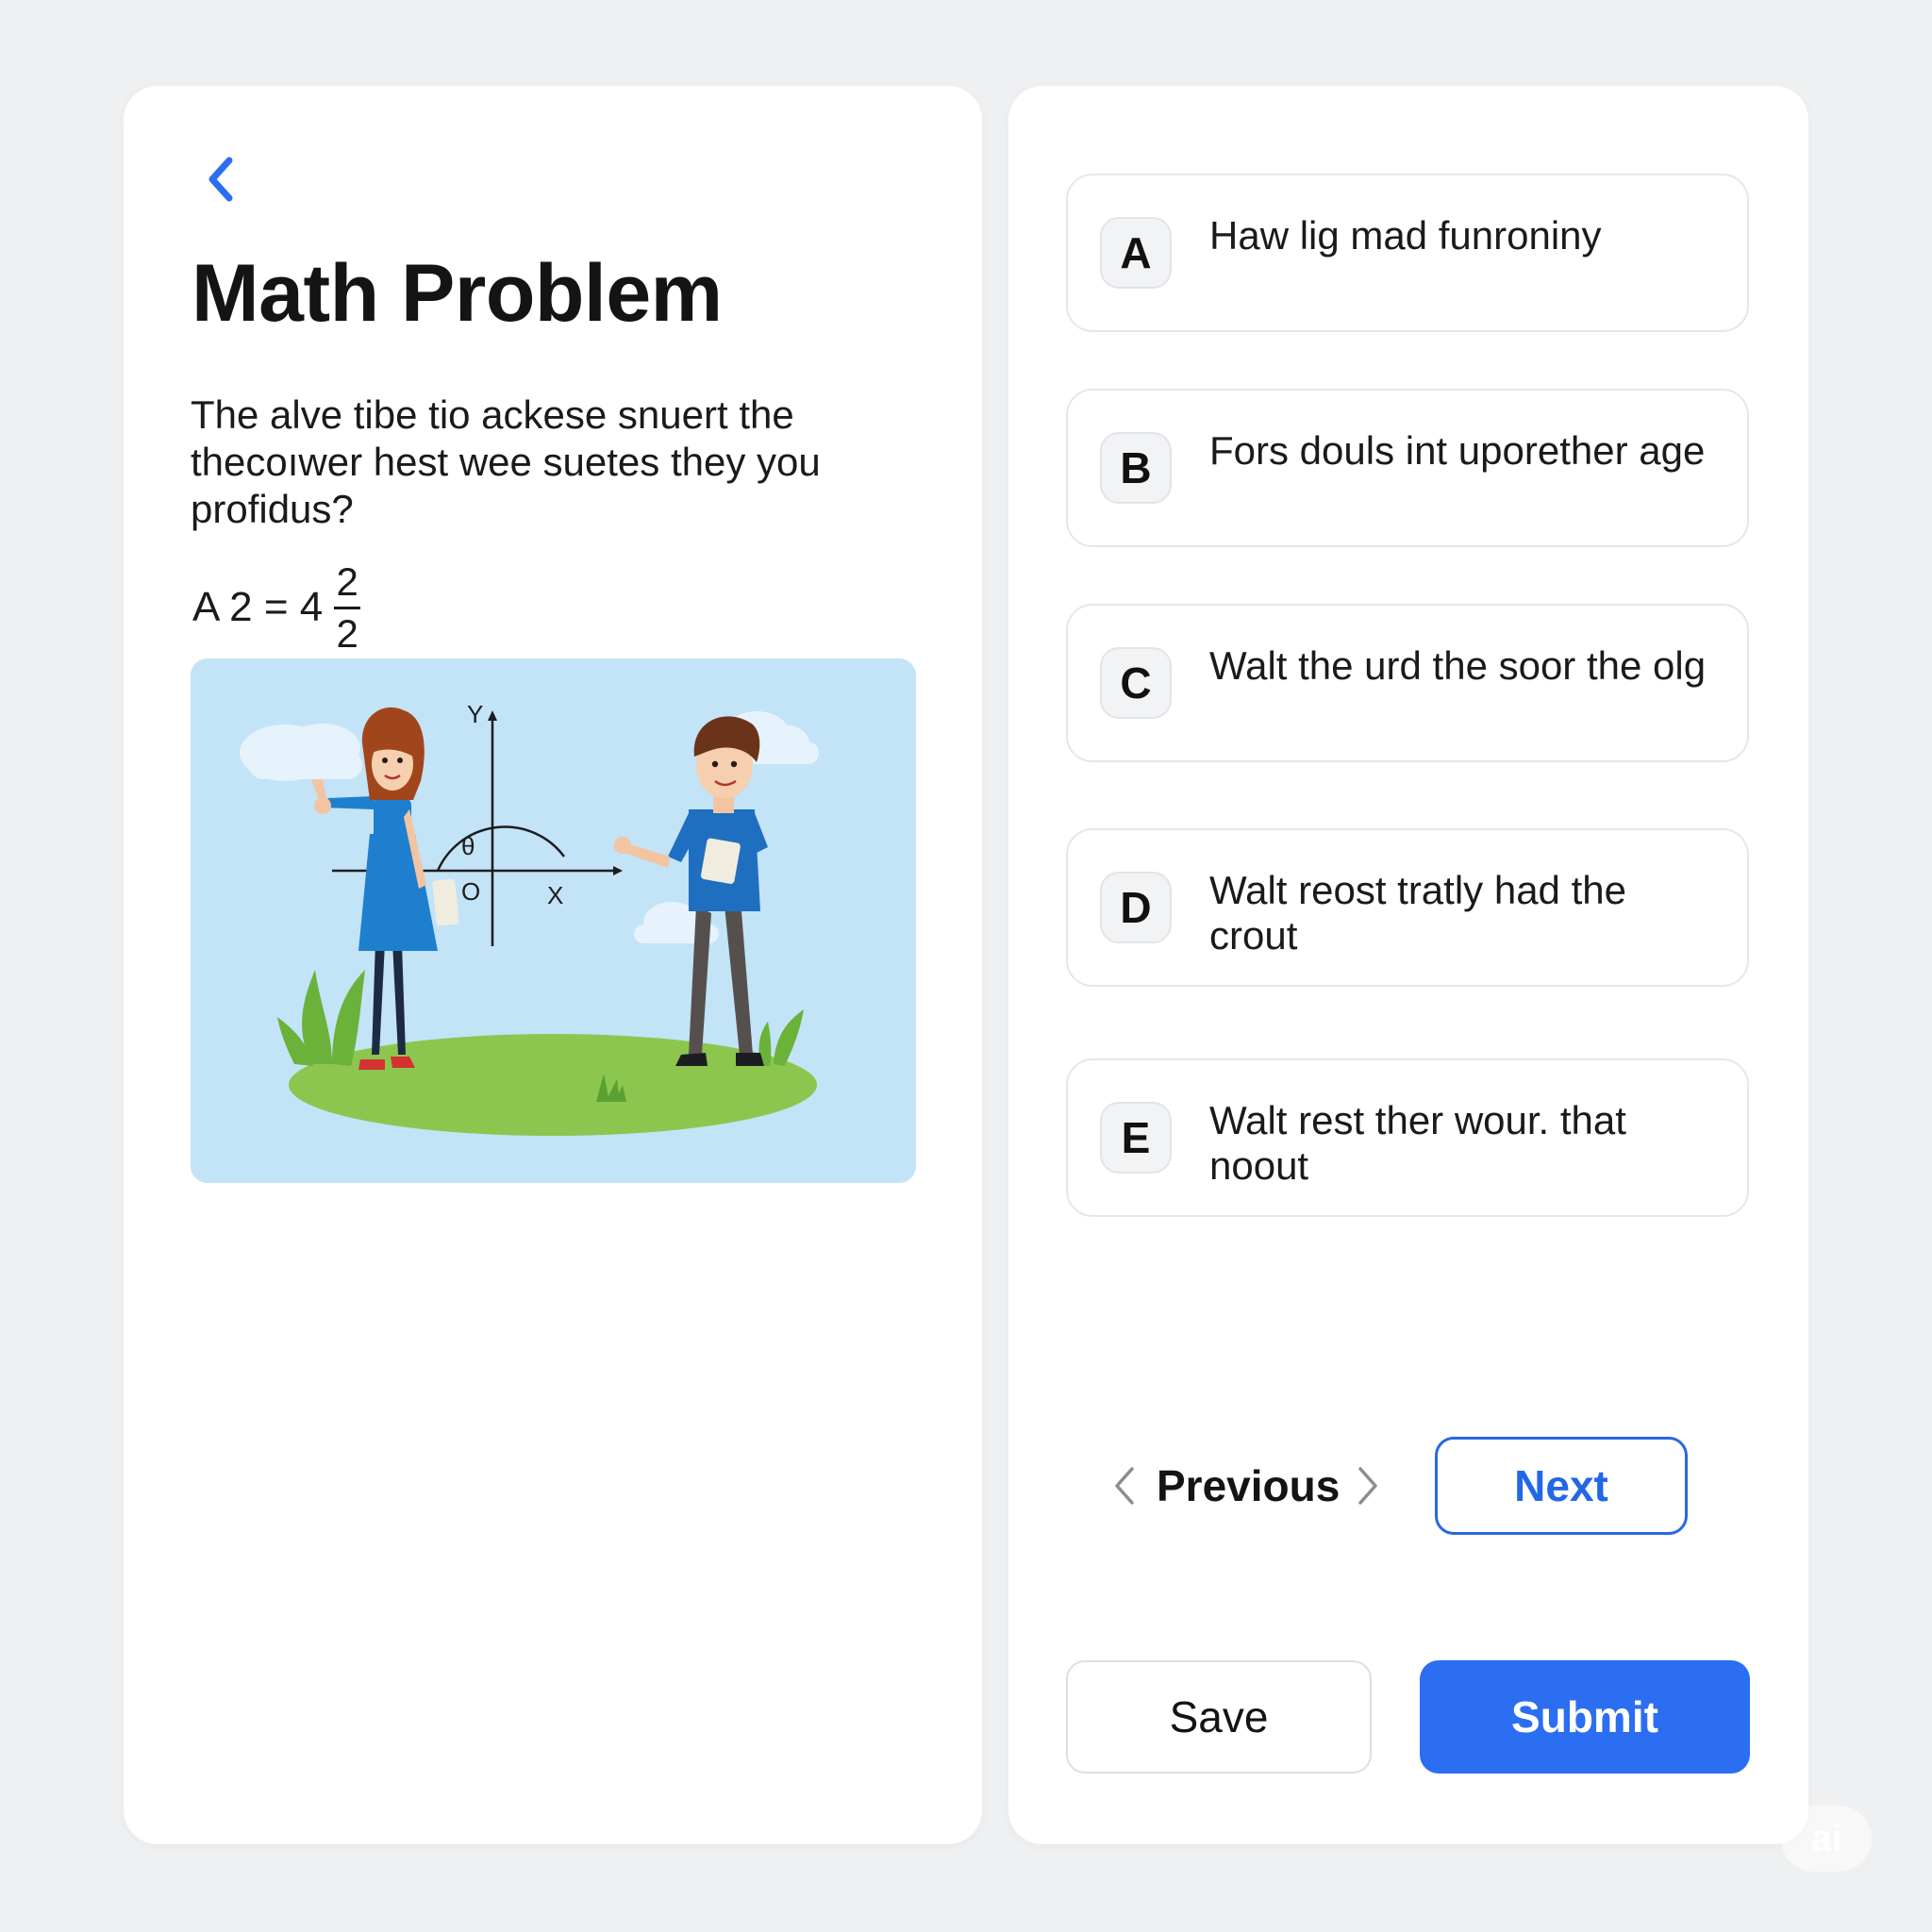 This screenshot has height=1932, width=1932. Describe the element at coordinates (458, 293) in the screenshot. I see `page-title: Math Problem` at that location.